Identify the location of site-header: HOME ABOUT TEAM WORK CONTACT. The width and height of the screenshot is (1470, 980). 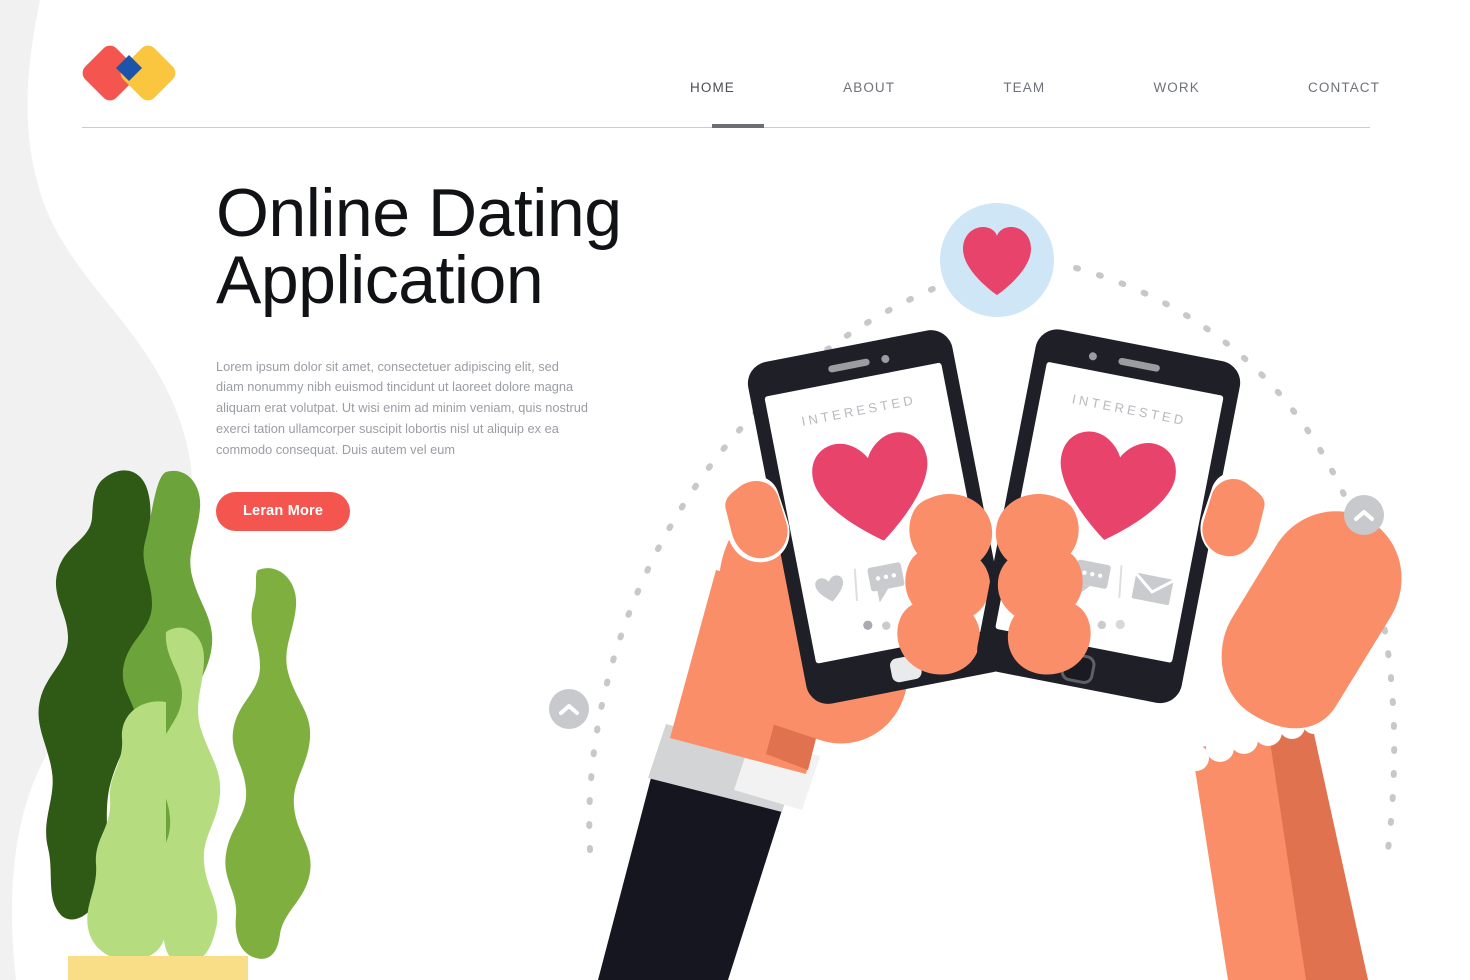
(735, 66).